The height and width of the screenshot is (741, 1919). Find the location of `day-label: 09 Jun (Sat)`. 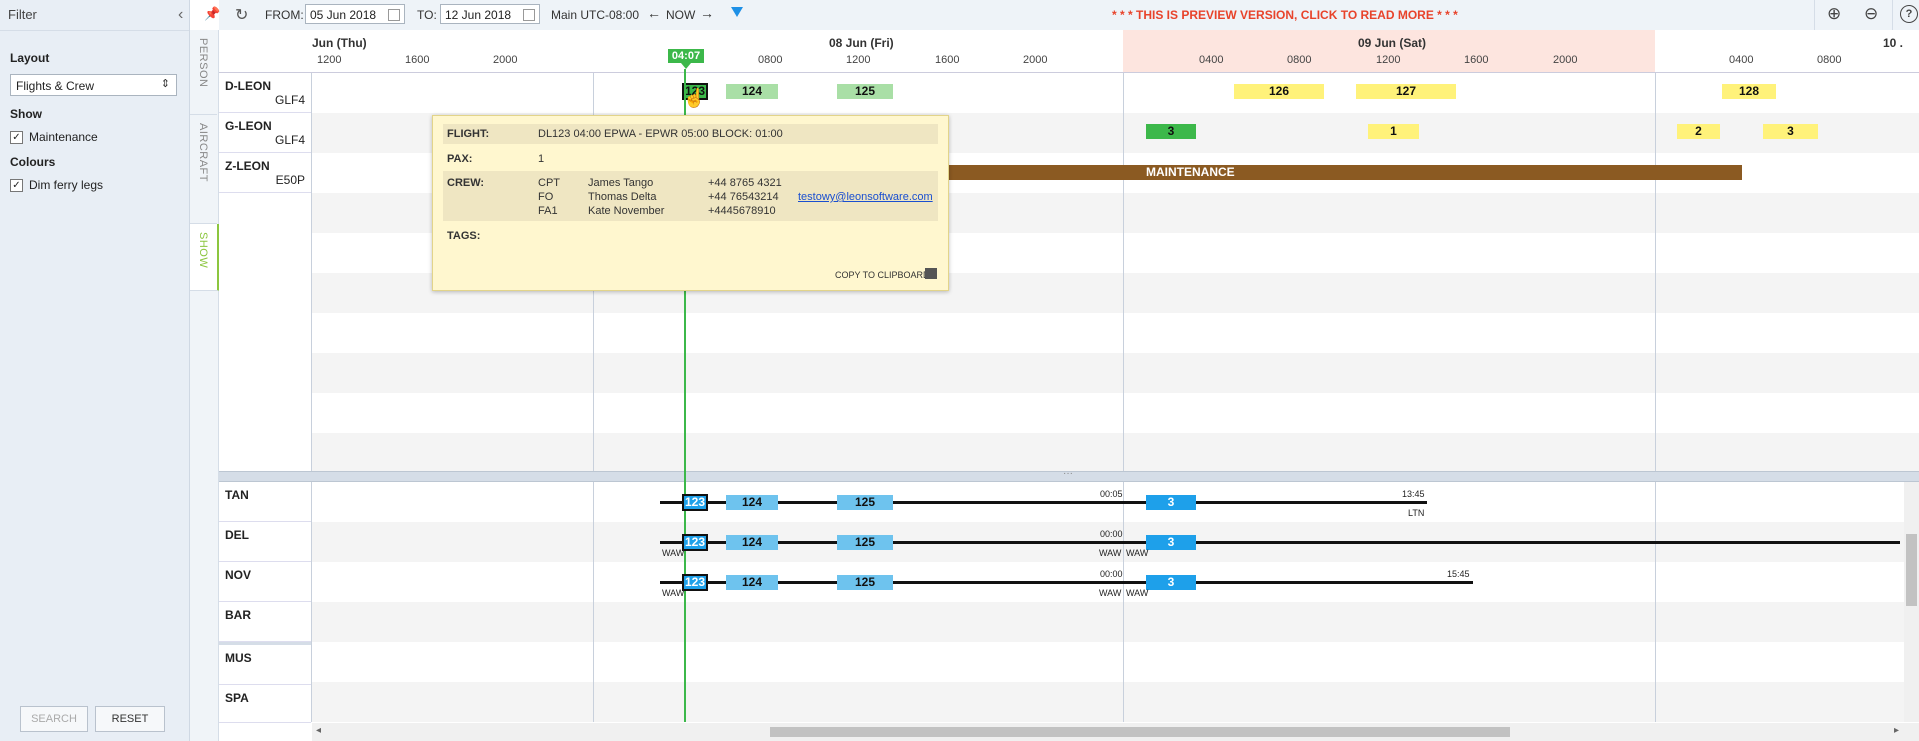

day-label: 09 Jun (Sat) is located at coordinates (1392, 43).